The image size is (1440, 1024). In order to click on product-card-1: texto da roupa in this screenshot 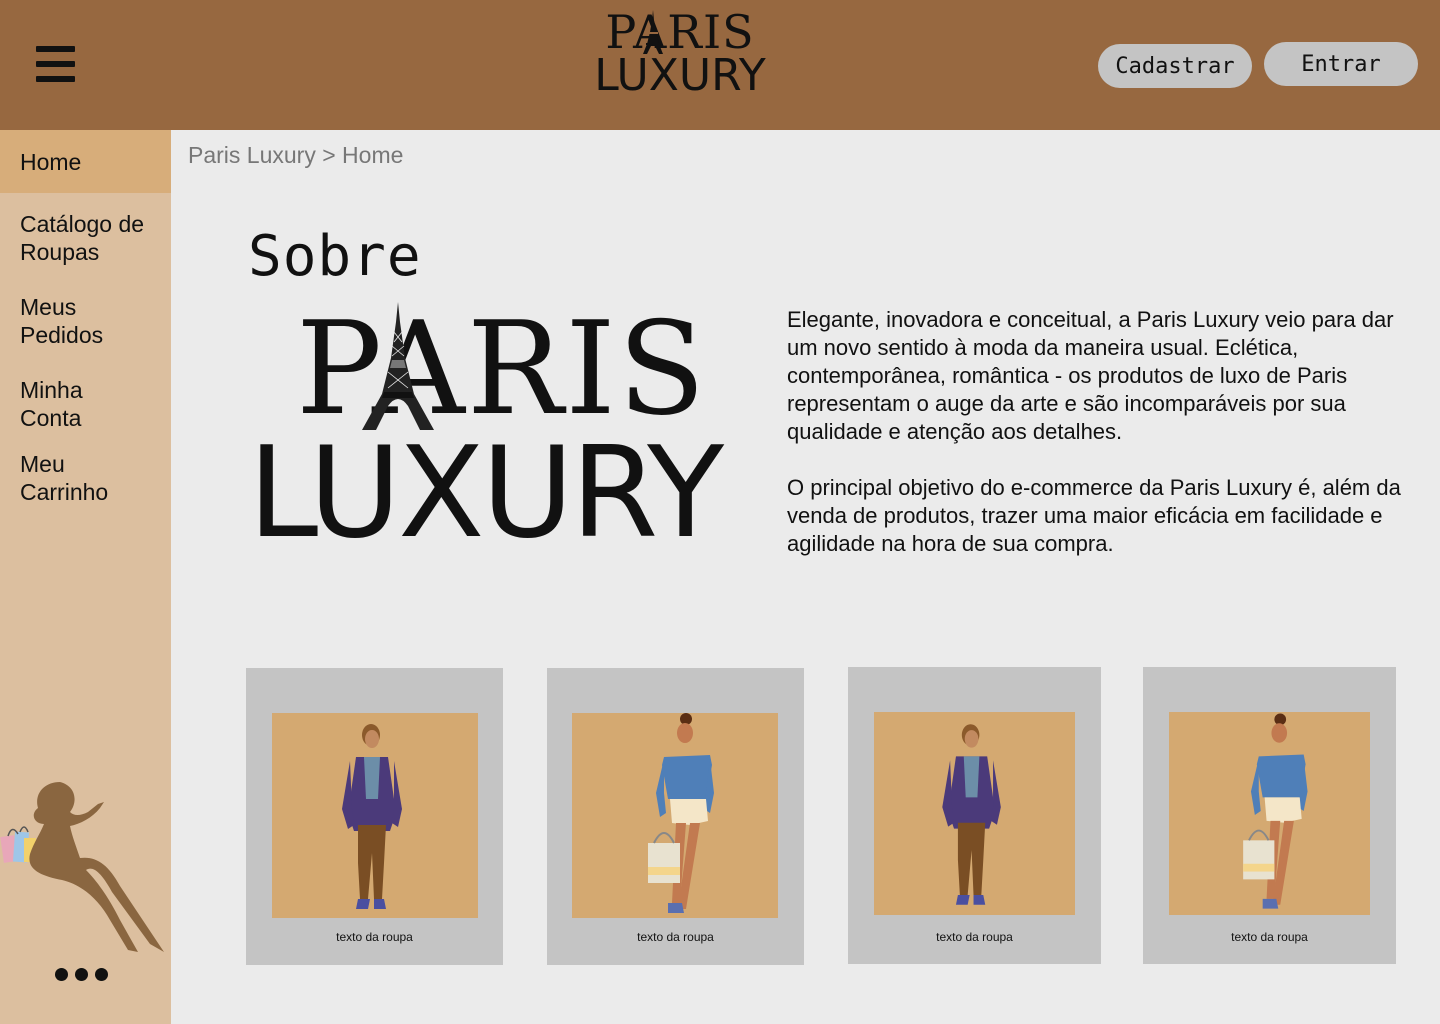, I will do `click(374, 816)`.